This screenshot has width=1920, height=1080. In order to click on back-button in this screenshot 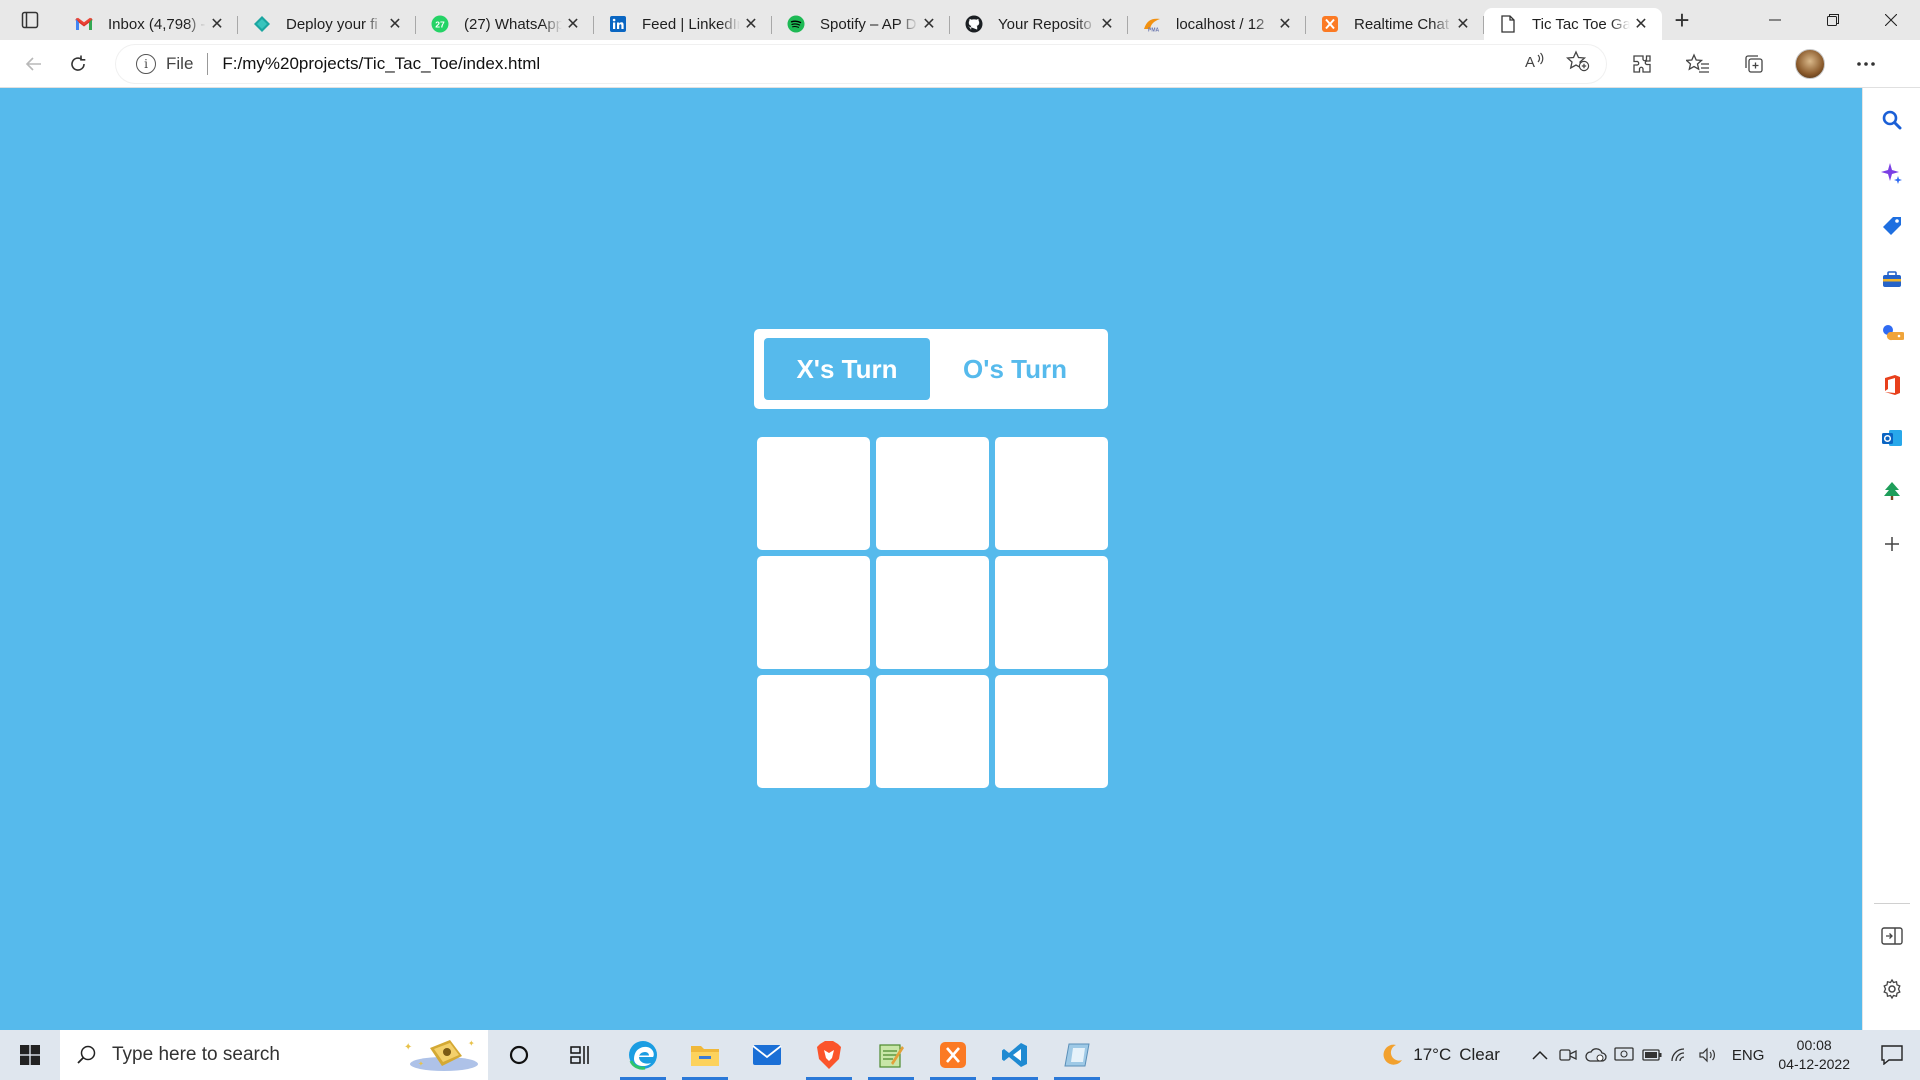, I will do `click(34, 64)`.